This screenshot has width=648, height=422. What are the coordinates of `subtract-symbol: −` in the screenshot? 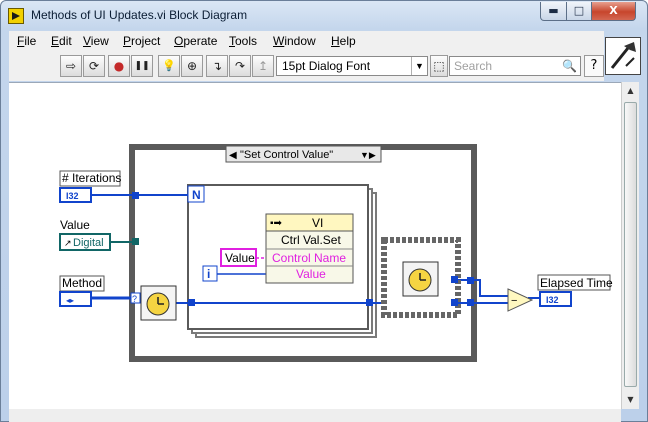 It's located at (514, 301).